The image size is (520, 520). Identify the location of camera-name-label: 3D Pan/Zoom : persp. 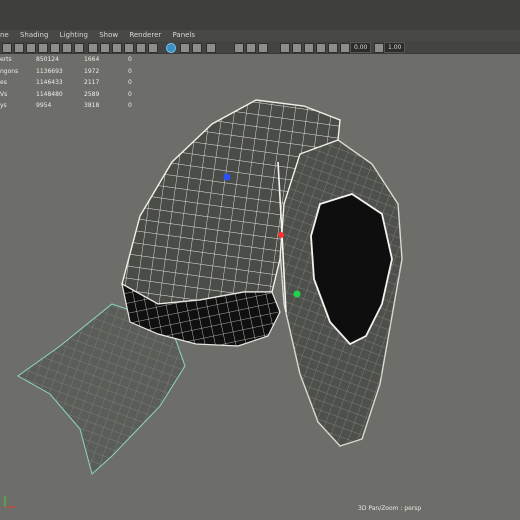
(390, 508).